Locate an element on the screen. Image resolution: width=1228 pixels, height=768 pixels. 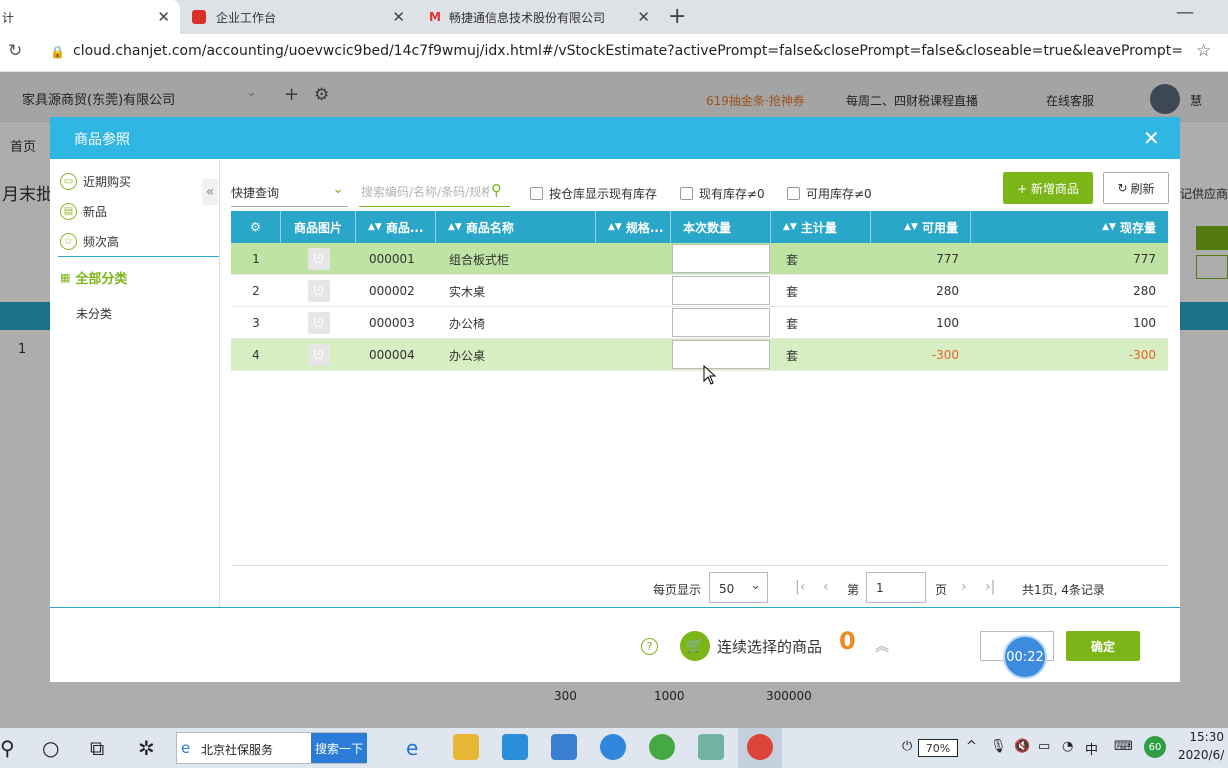
mail-icon is located at coordinates (564, 747).